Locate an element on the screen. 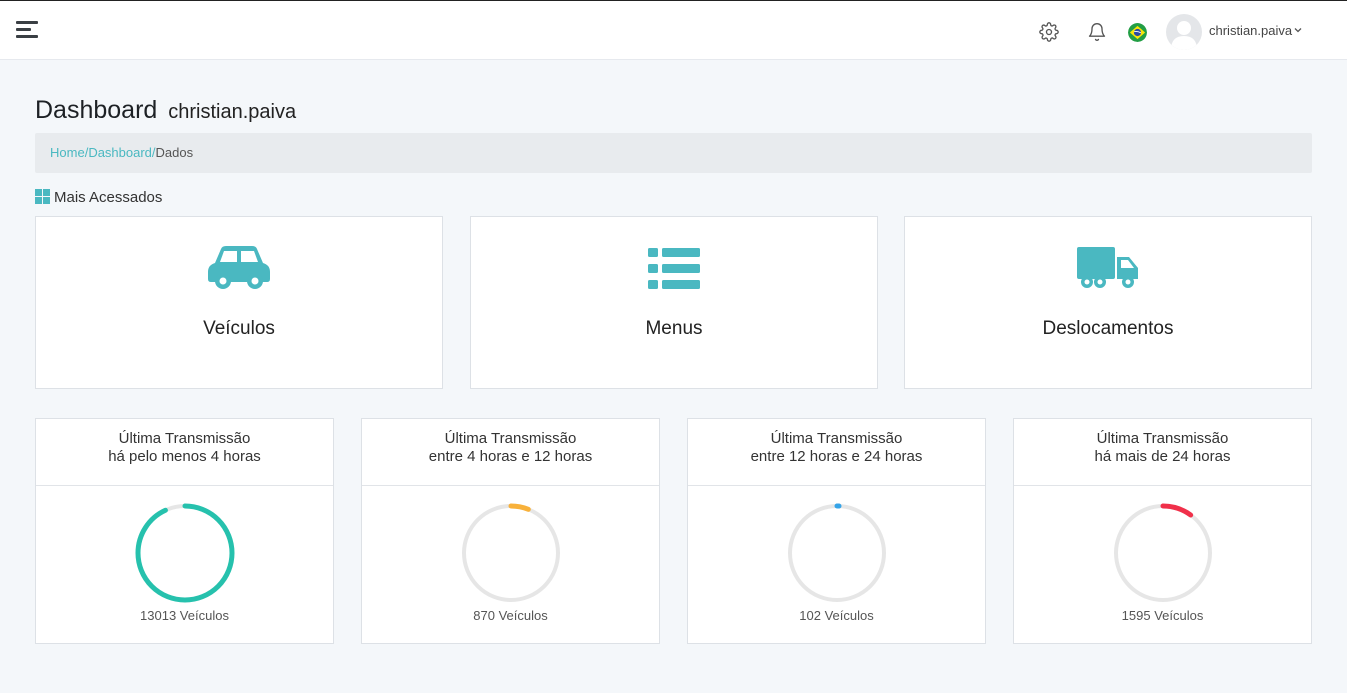  top-bar: christian.paiva is located at coordinates (673, 30).